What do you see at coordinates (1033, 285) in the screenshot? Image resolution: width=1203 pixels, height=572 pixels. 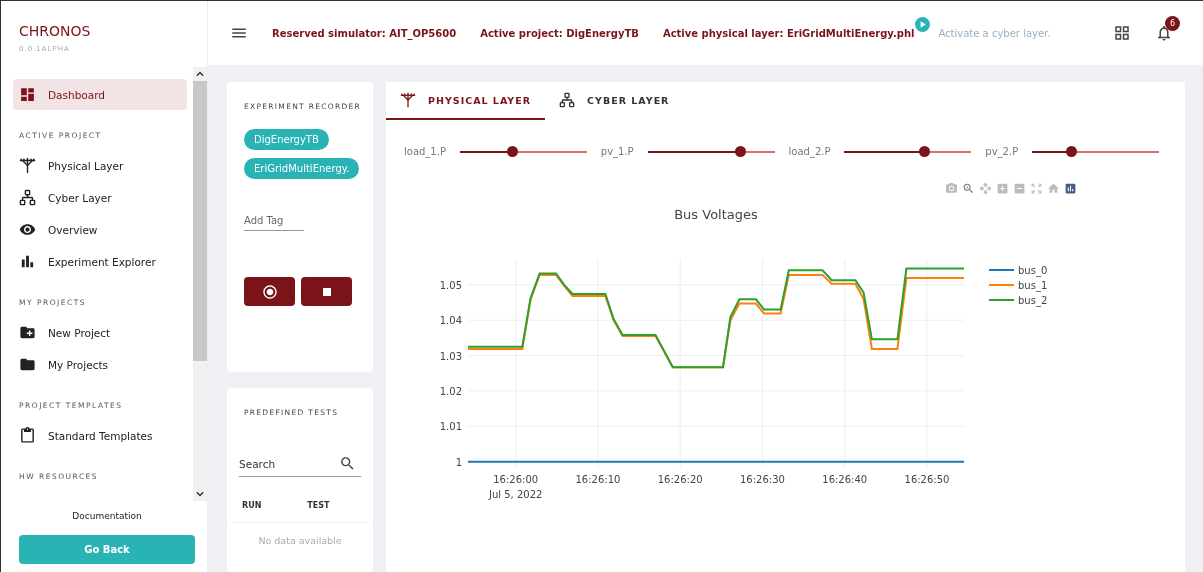 I see `legend-label: bus_1` at bounding box center [1033, 285].